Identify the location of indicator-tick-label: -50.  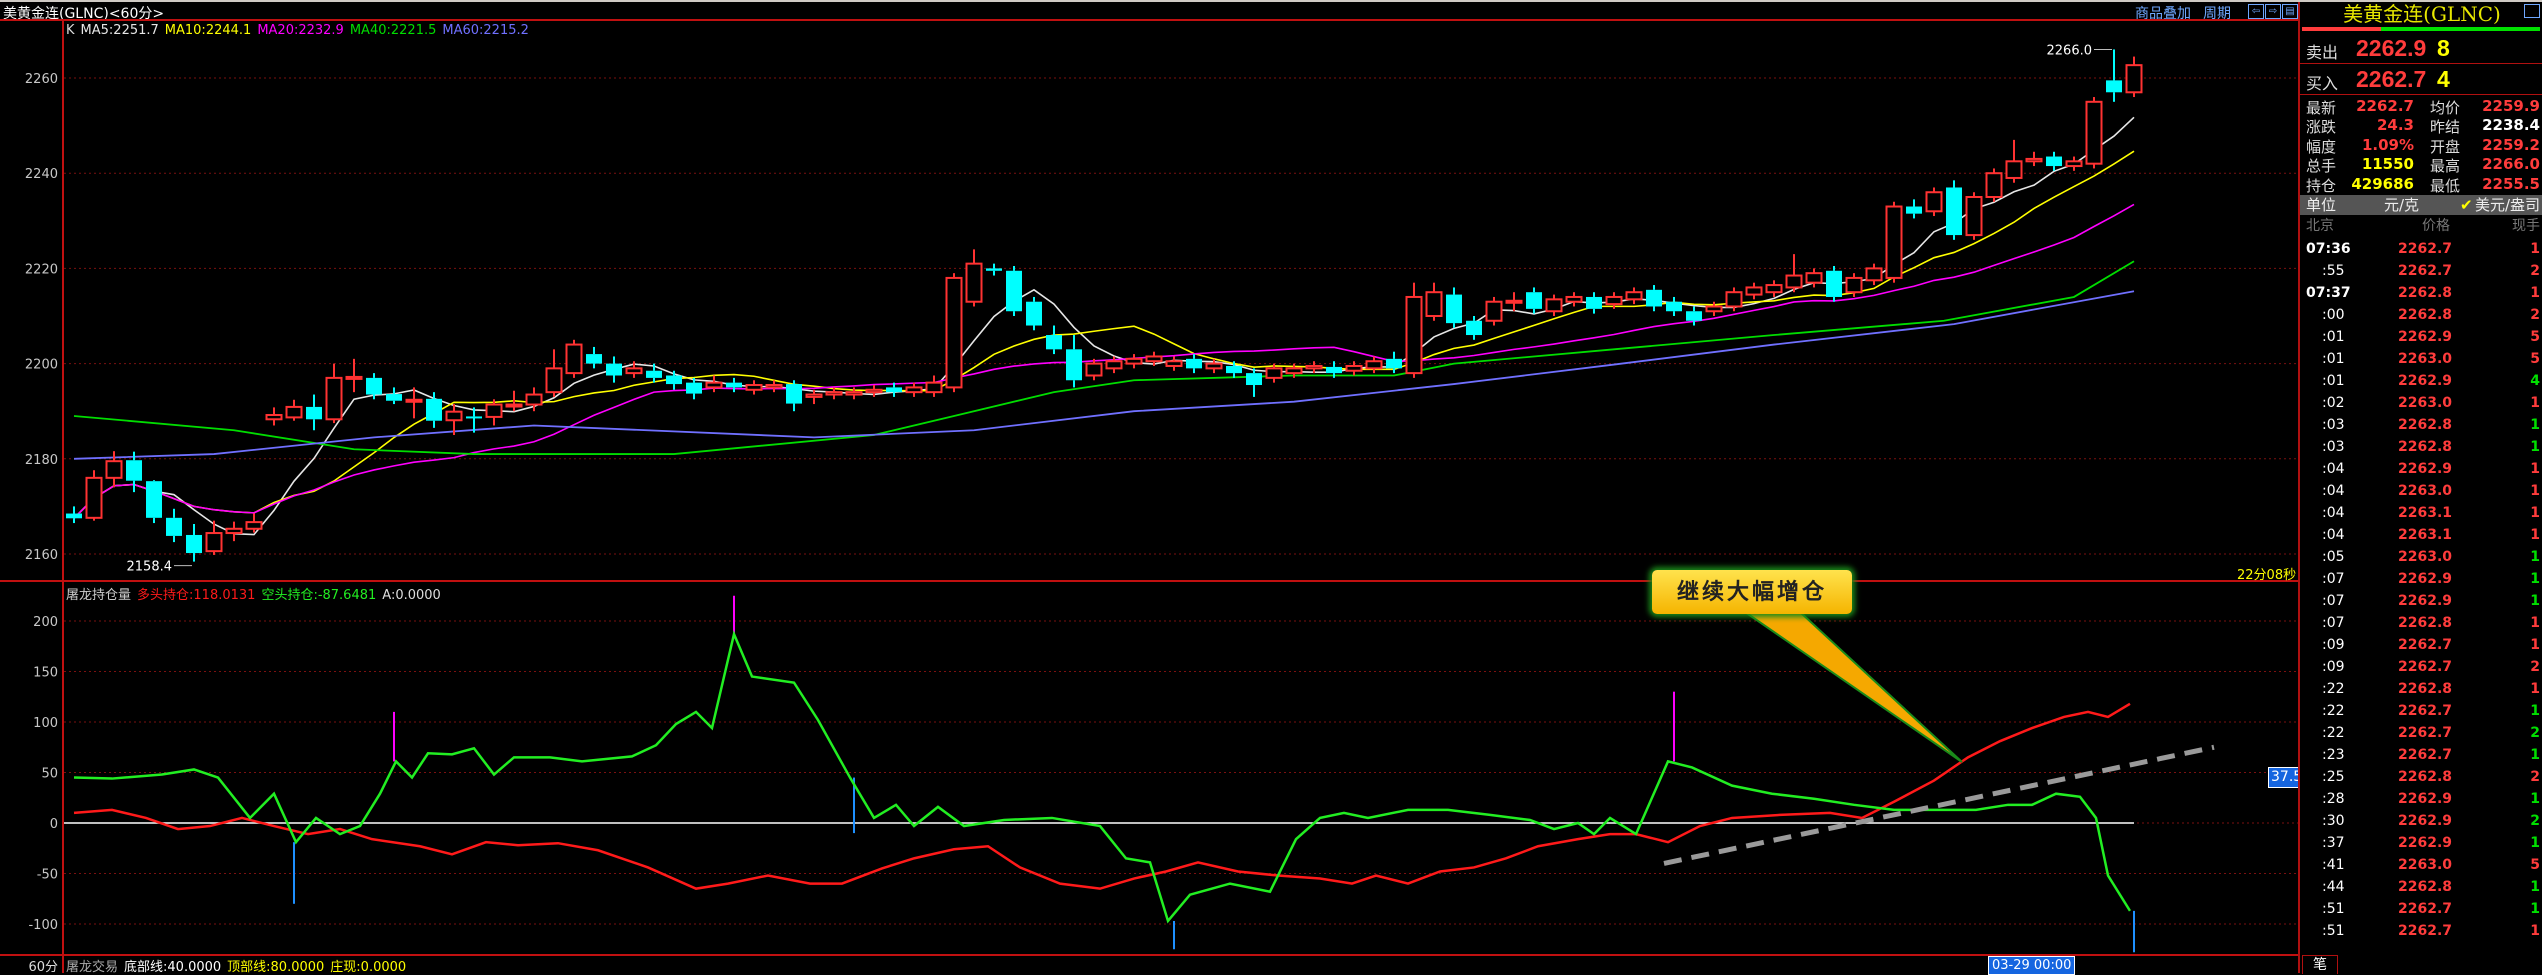
(47, 875).